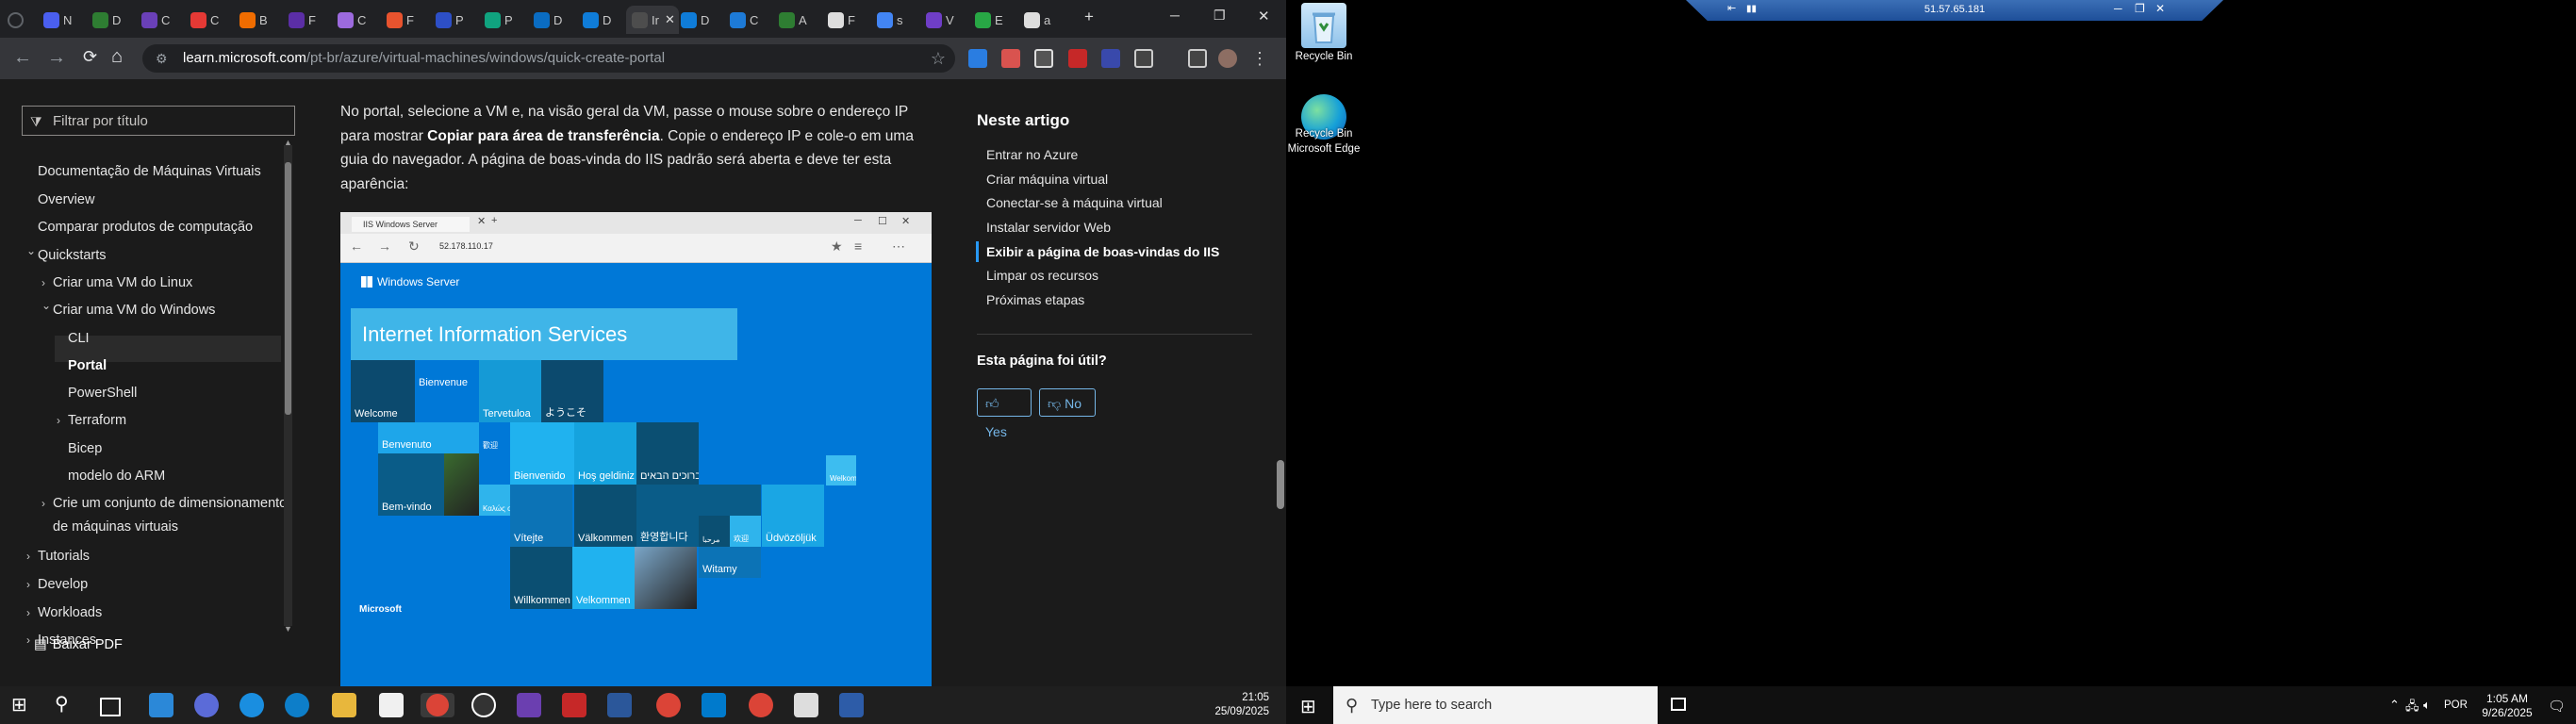  Describe the element at coordinates (483, 705) in the screenshot. I see `media-player-icon` at that location.